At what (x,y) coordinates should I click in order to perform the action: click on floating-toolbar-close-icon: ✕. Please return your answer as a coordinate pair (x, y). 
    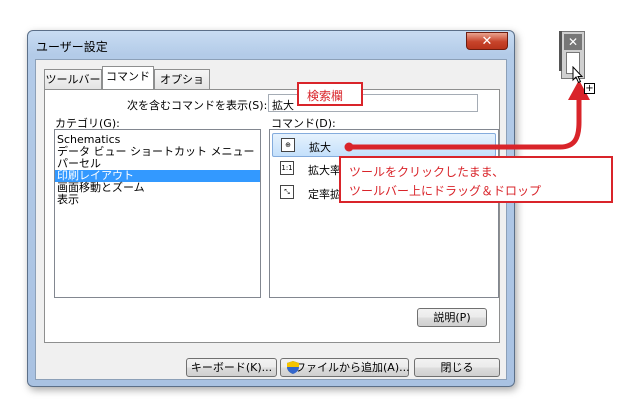
    Looking at the image, I should click on (573, 42).